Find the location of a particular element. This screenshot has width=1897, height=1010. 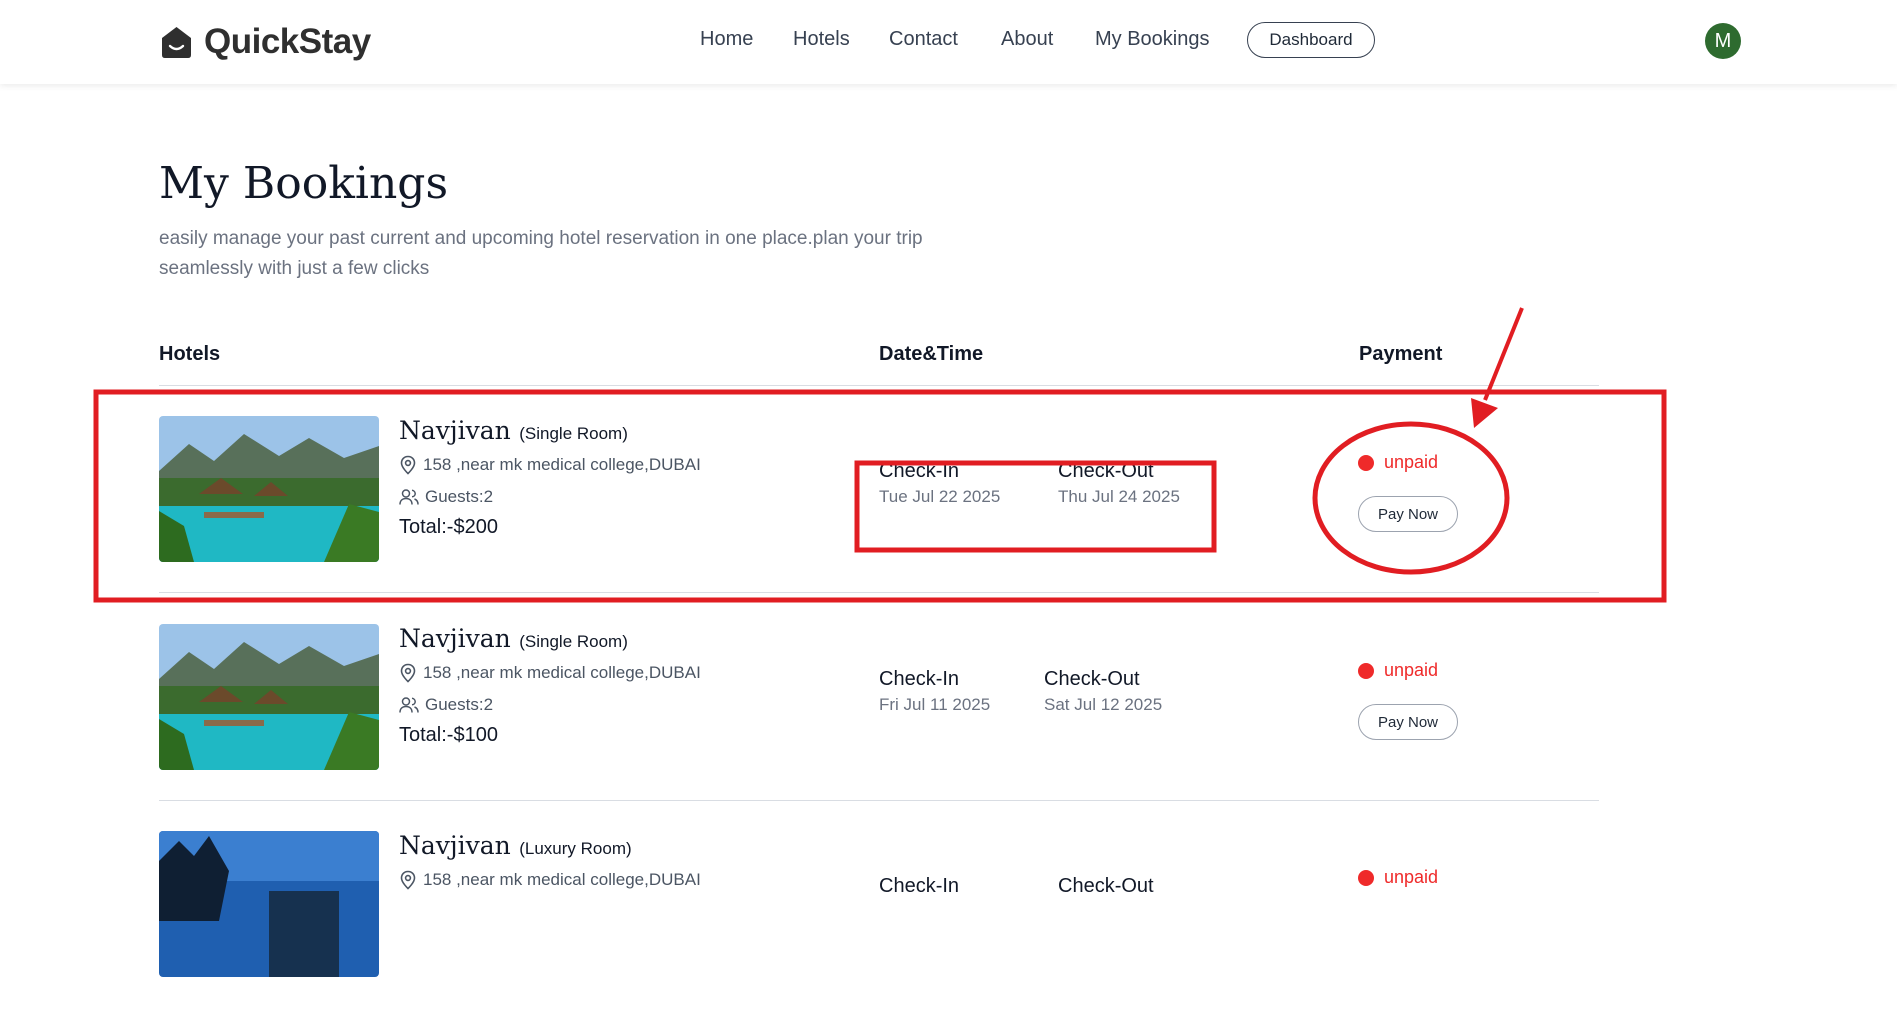

check-in-date: Fri Jul 11 2025 is located at coordinates (935, 704).